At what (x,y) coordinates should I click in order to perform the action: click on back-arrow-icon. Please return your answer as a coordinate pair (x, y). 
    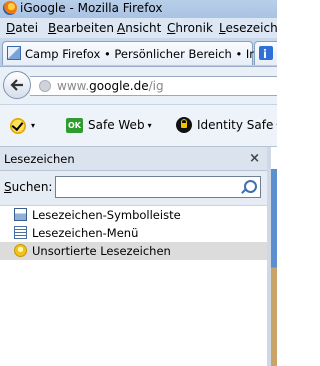
    Looking at the image, I should click on (16, 85).